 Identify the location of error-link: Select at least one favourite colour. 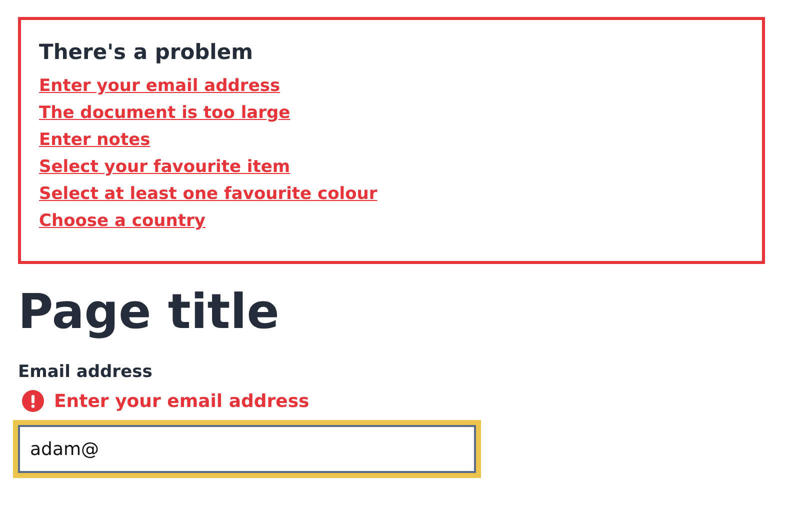
(208, 194).